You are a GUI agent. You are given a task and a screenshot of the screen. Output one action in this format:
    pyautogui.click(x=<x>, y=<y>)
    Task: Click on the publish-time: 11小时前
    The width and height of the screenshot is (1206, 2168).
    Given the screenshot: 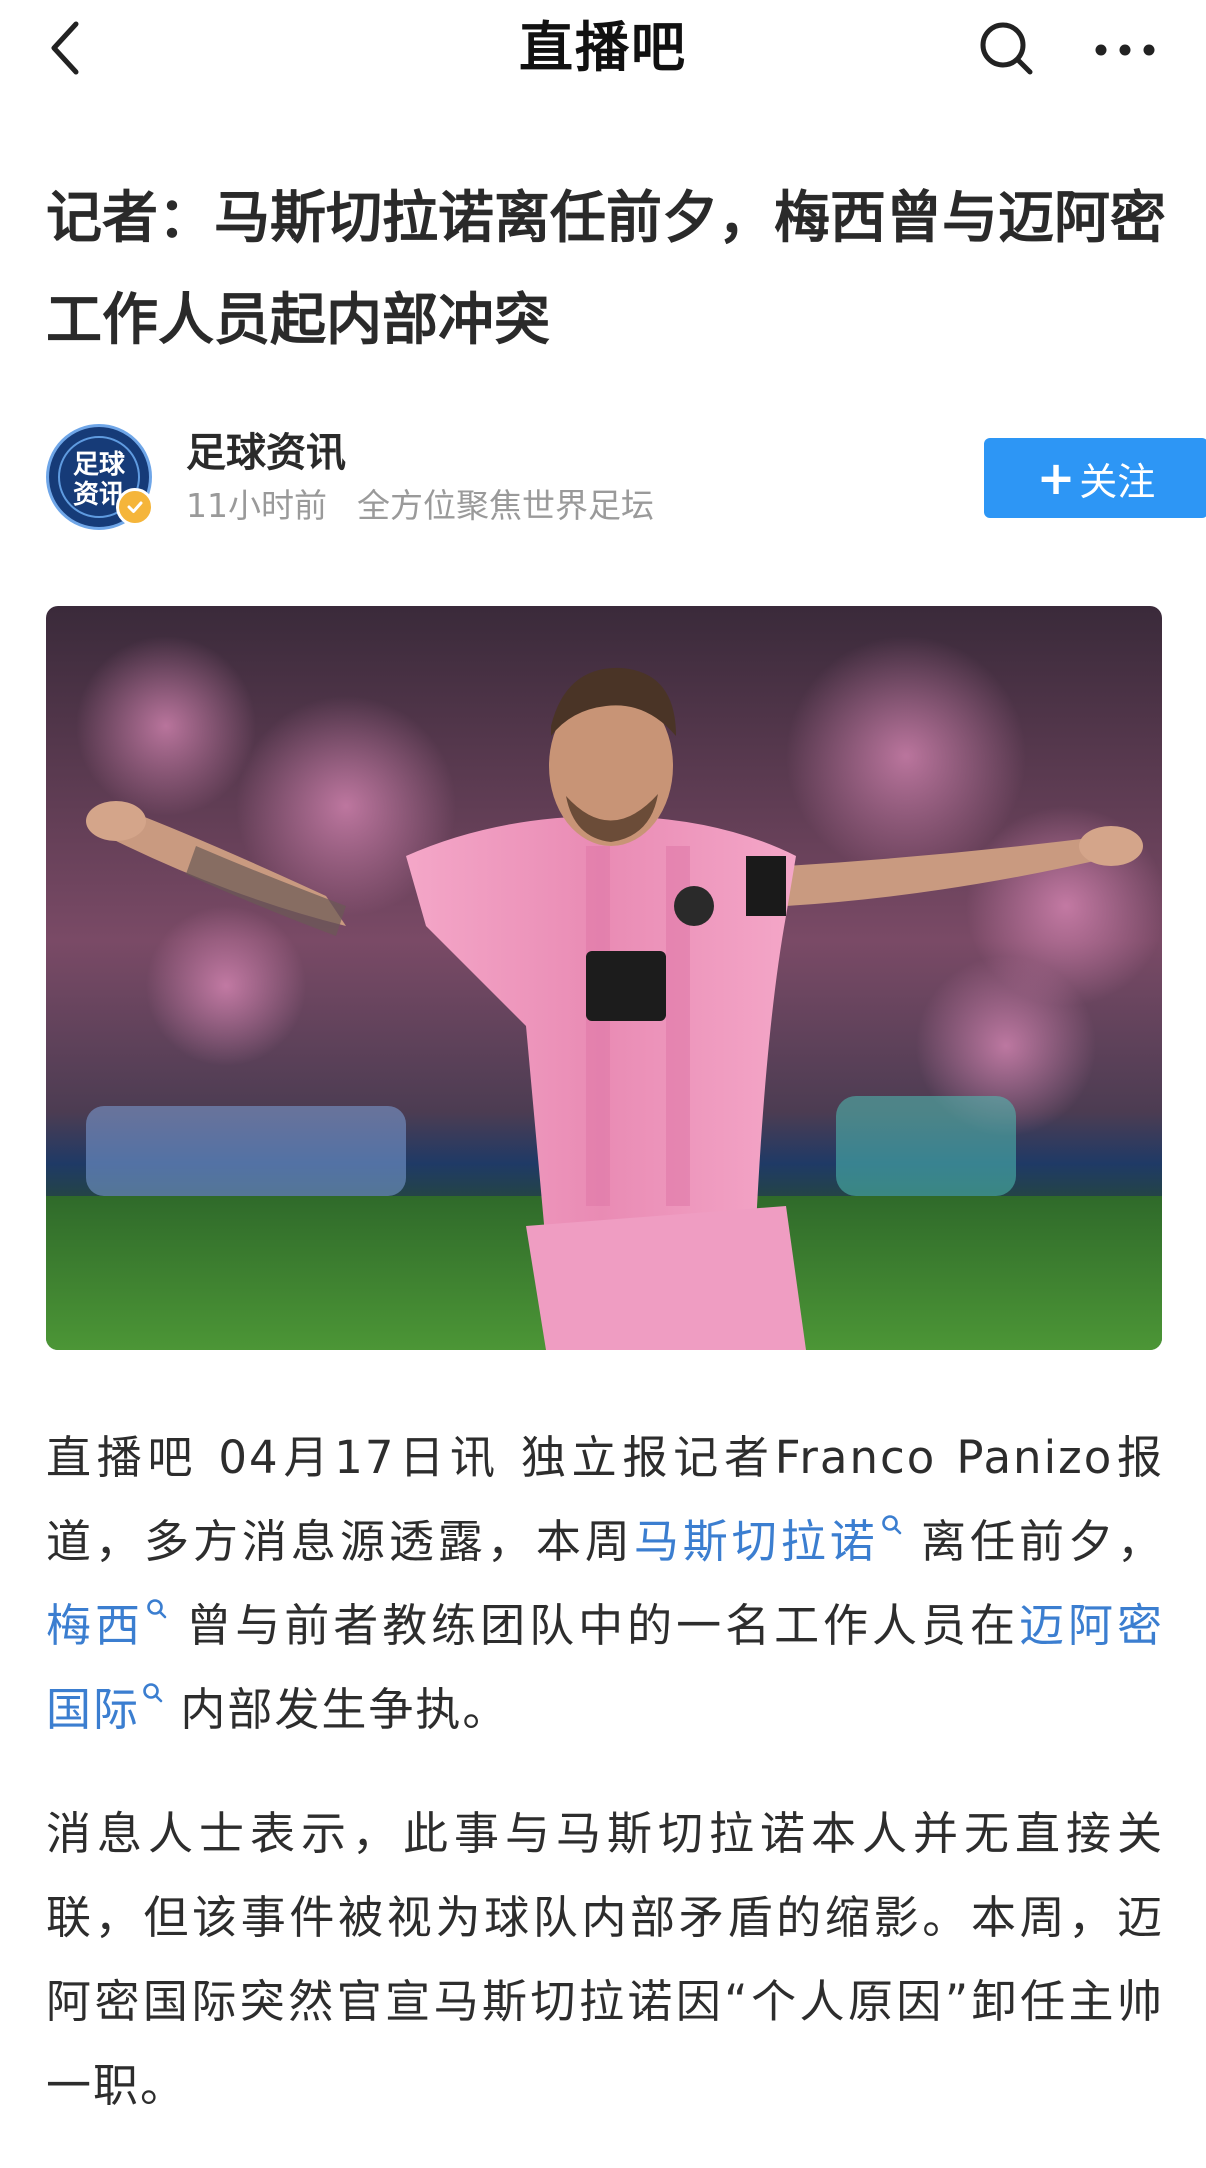 What is the action you would take?
    pyautogui.click(x=256, y=505)
    